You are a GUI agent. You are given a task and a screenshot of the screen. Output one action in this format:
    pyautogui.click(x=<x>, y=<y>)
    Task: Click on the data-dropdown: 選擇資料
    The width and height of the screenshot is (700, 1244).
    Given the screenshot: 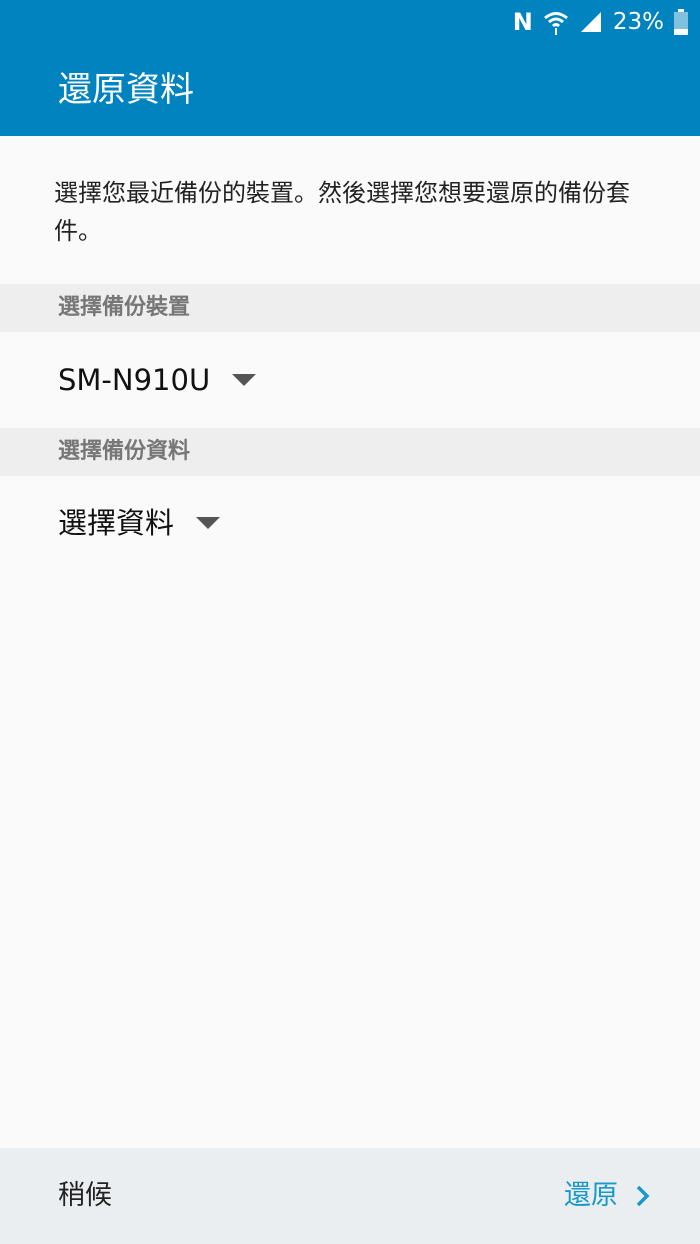 What is the action you would take?
    pyautogui.click(x=139, y=523)
    